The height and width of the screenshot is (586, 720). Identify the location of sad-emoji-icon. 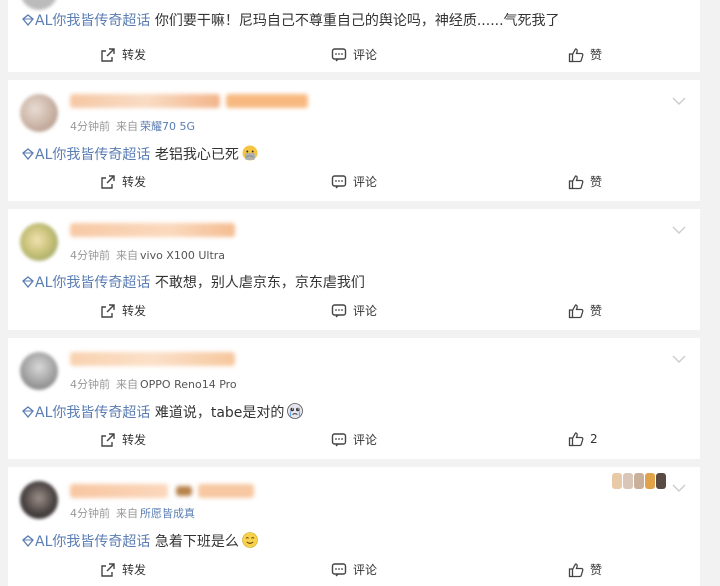
(250, 153).